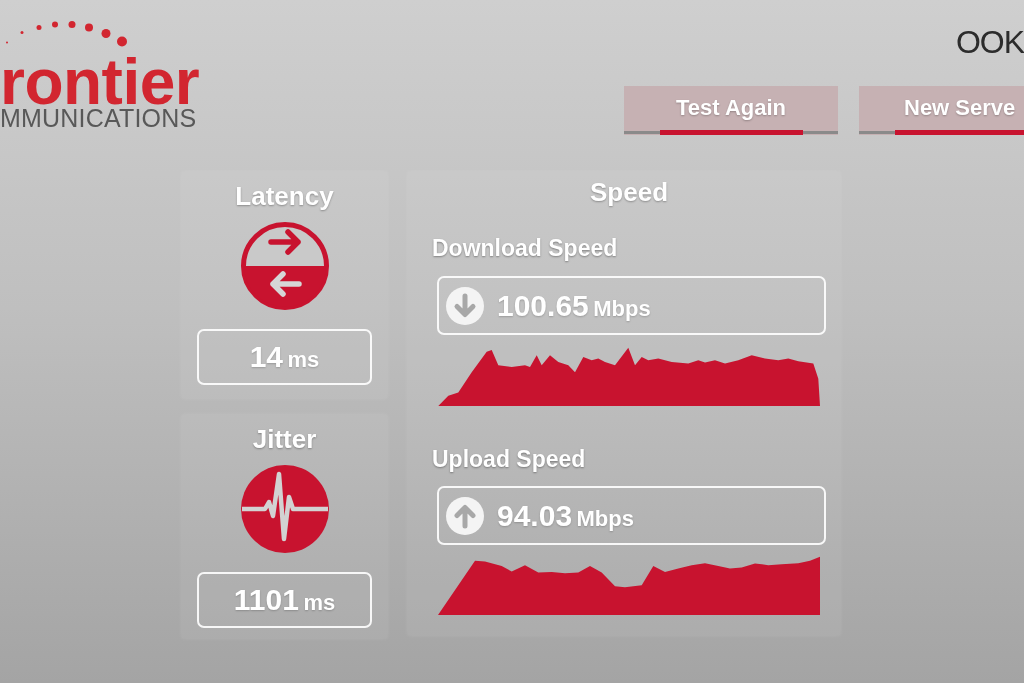  What do you see at coordinates (284, 196) in the screenshot?
I see `metric-title: Latency` at bounding box center [284, 196].